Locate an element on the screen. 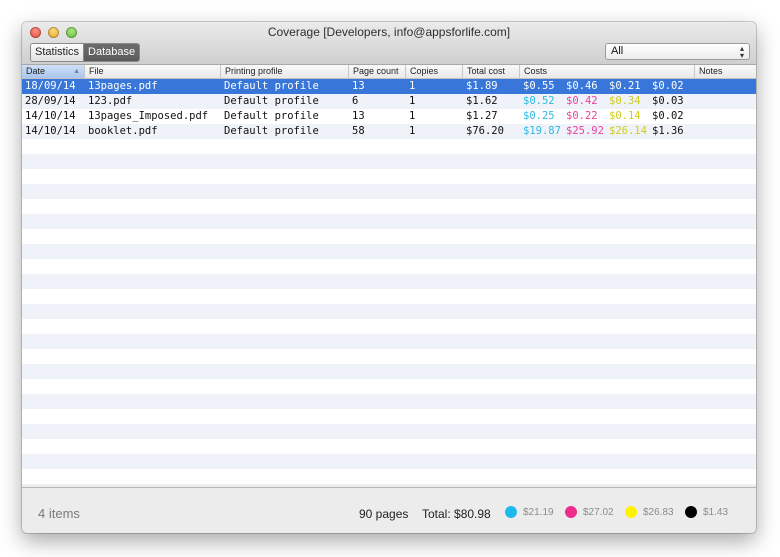 The width and height of the screenshot is (780, 557). column-header-page-count: Page count is located at coordinates (377, 71).